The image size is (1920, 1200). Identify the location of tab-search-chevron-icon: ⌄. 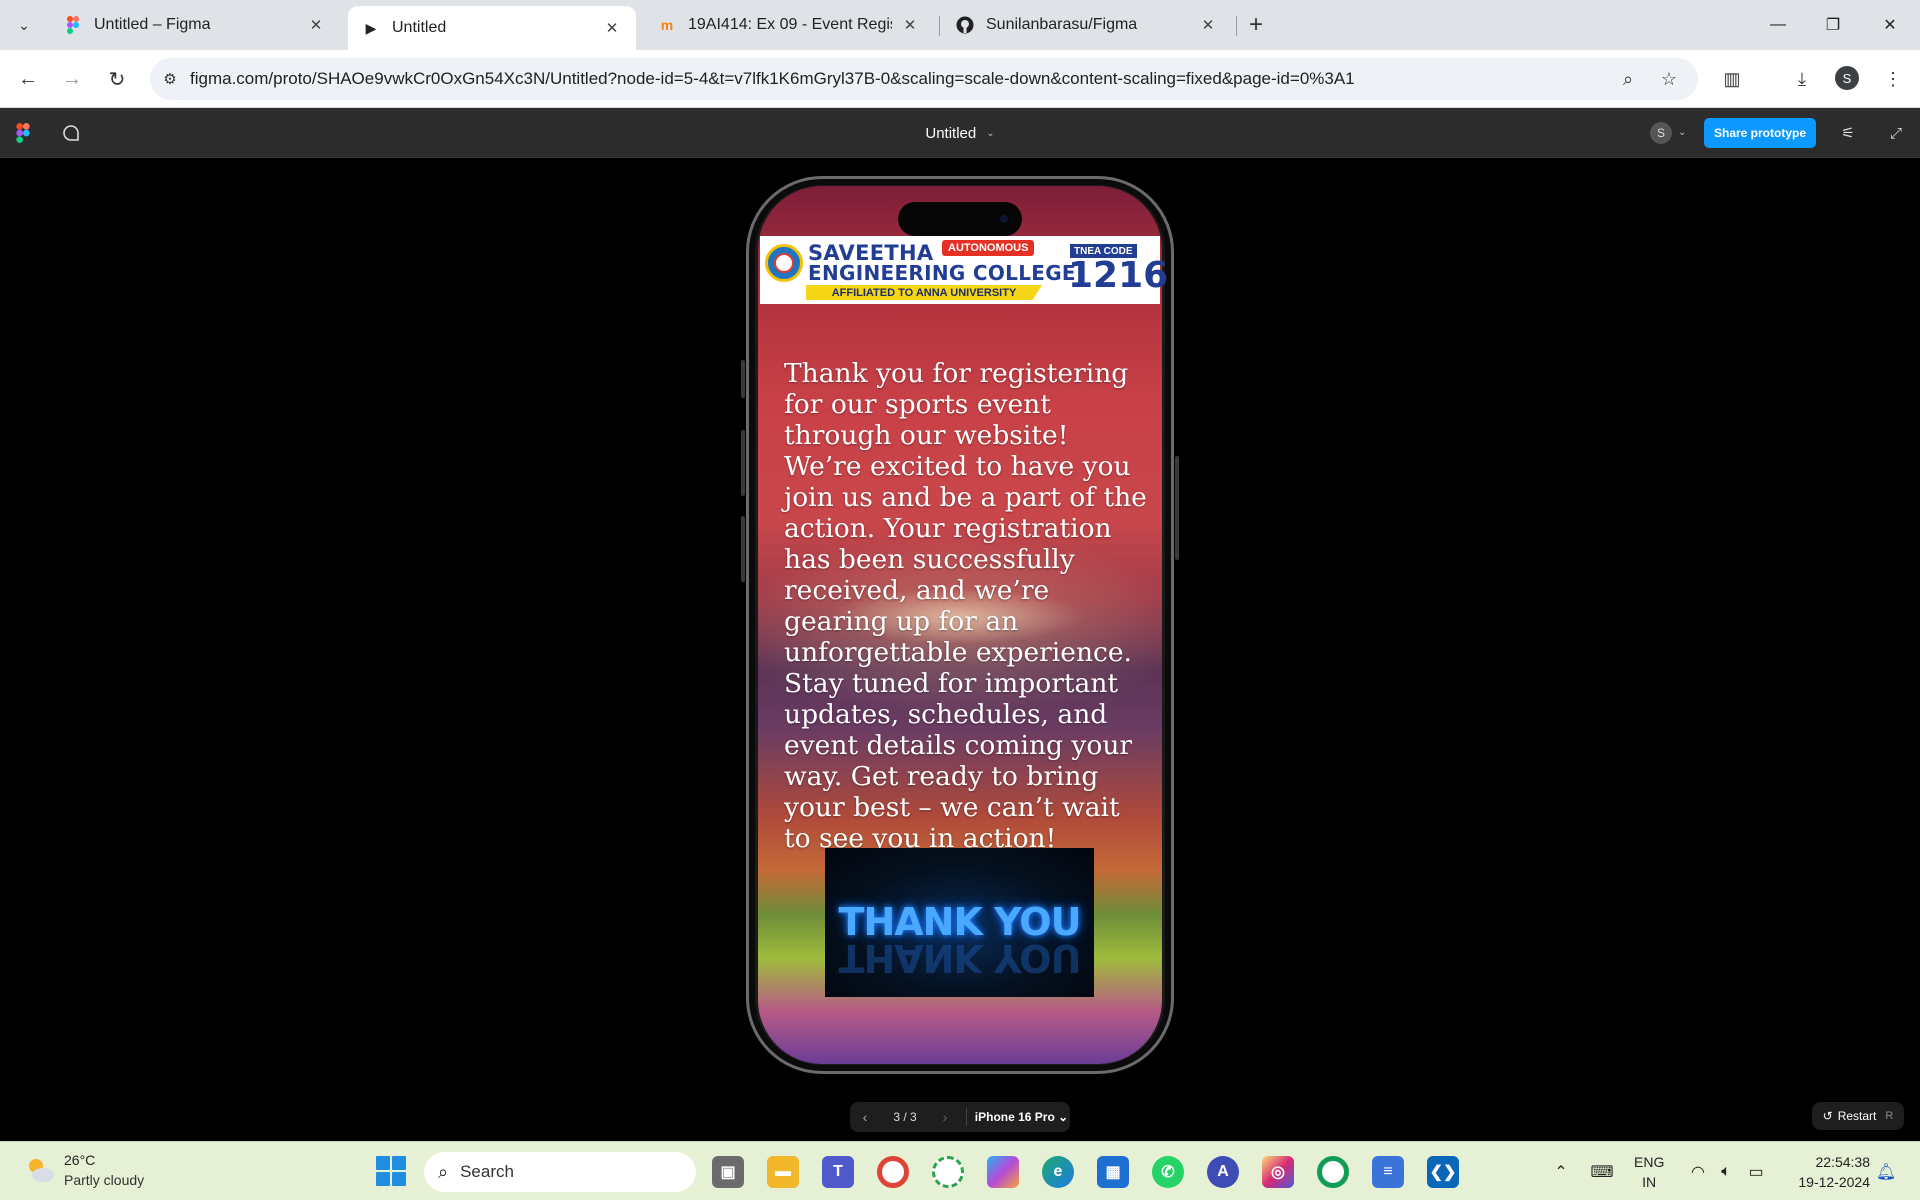
(24, 25).